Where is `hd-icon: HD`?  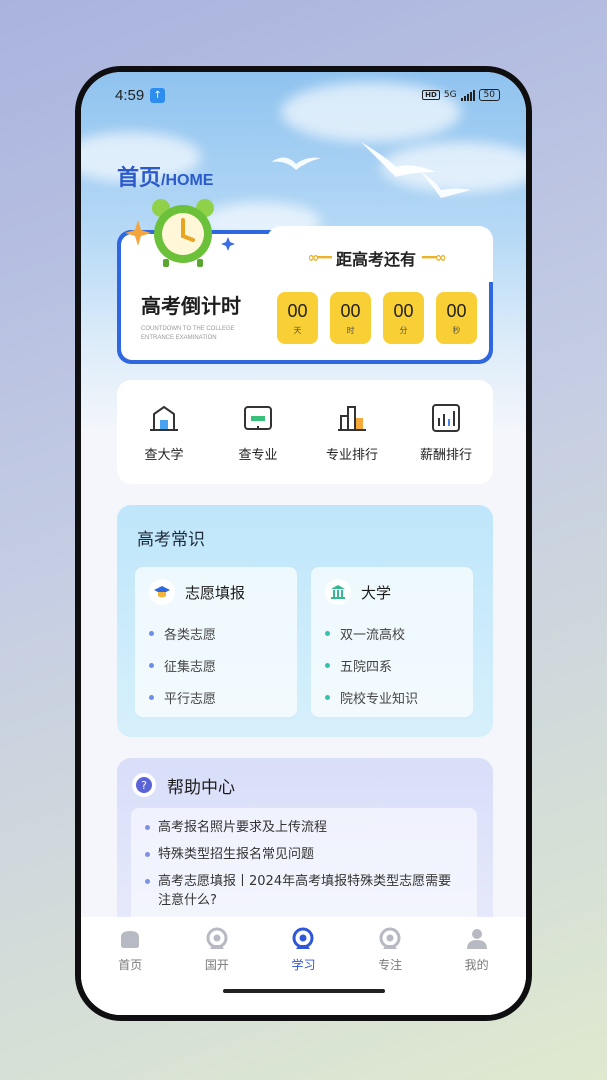 hd-icon: HD is located at coordinates (431, 95).